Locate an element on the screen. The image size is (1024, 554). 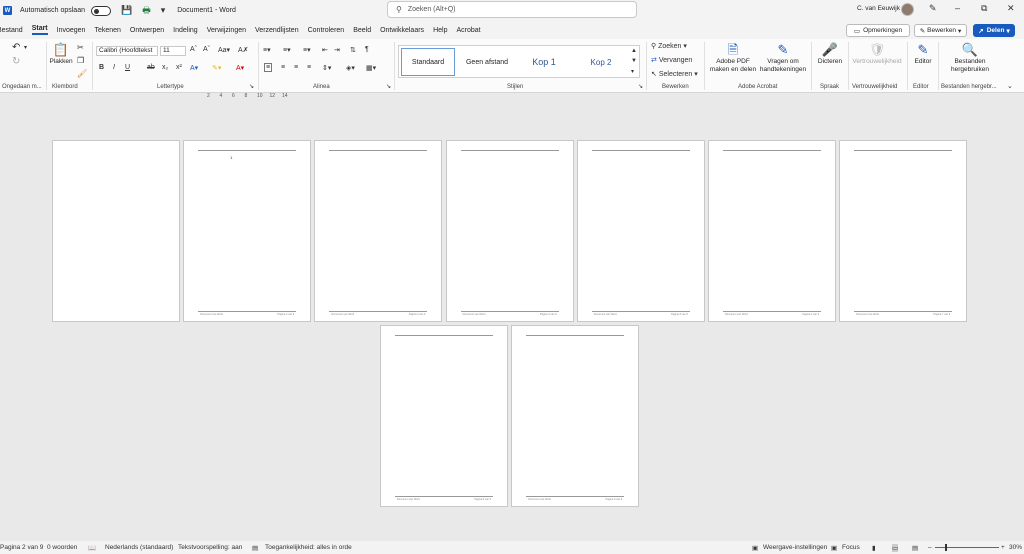
italic-icon: I is located at coordinates (114, 67).